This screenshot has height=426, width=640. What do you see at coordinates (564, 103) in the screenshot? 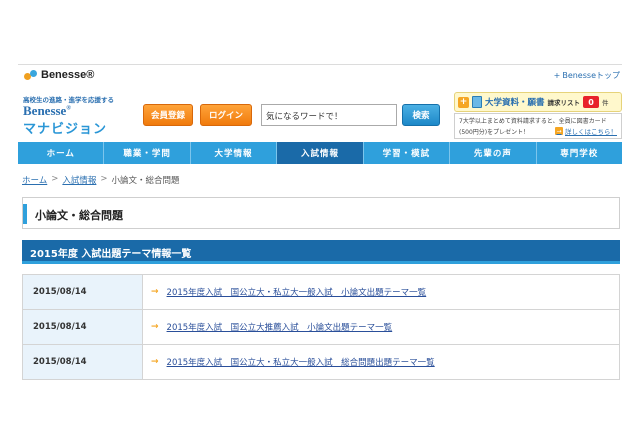
I see `request-list-label: 請求リスト` at bounding box center [564, 103].